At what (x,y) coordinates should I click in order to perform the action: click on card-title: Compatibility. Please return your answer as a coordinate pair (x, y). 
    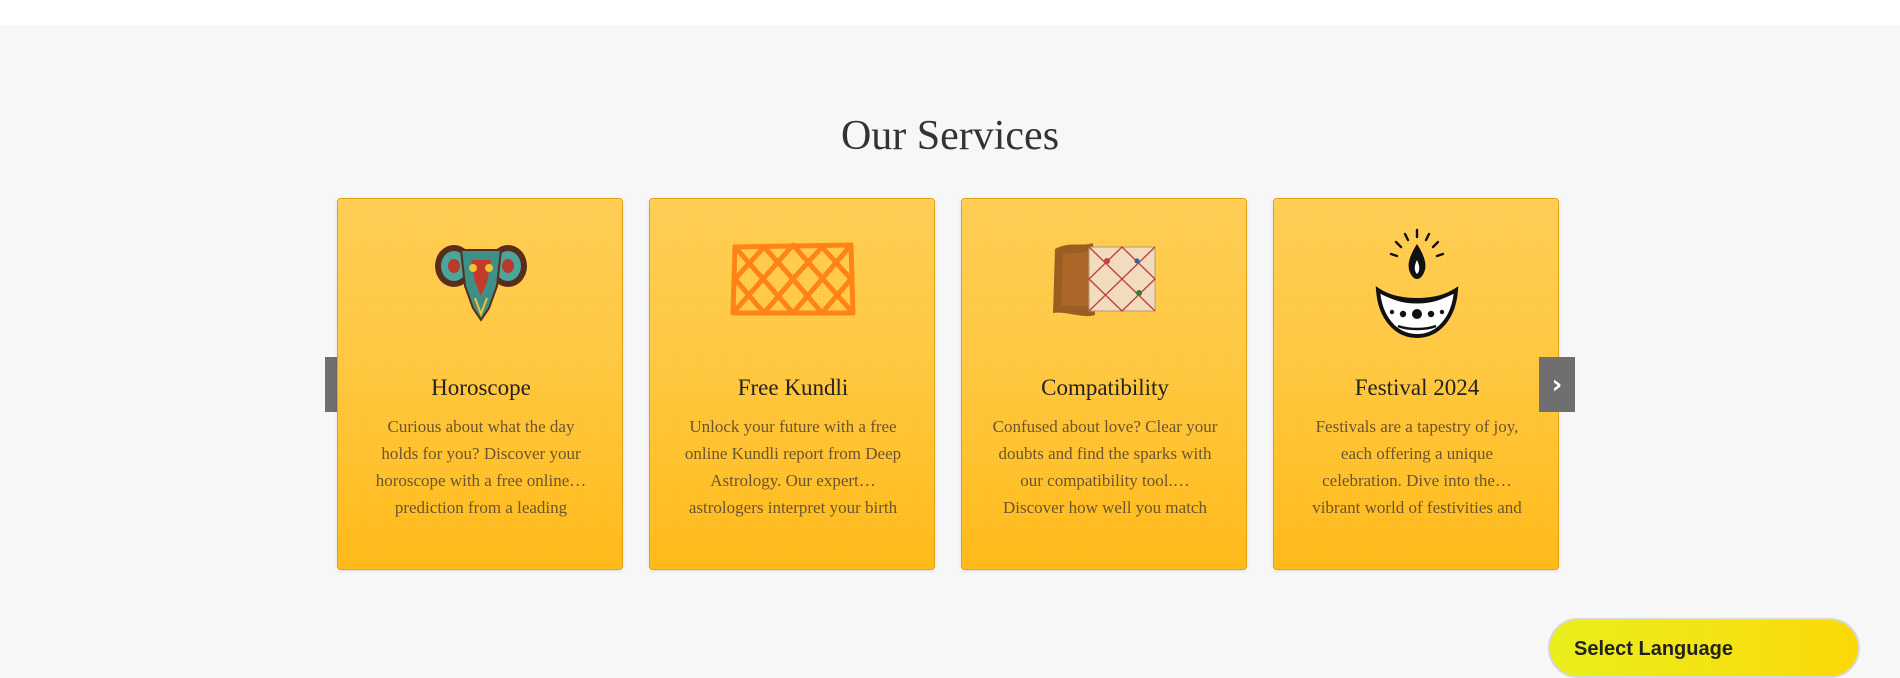
    Looking at the image, I should click on (1105, 387).